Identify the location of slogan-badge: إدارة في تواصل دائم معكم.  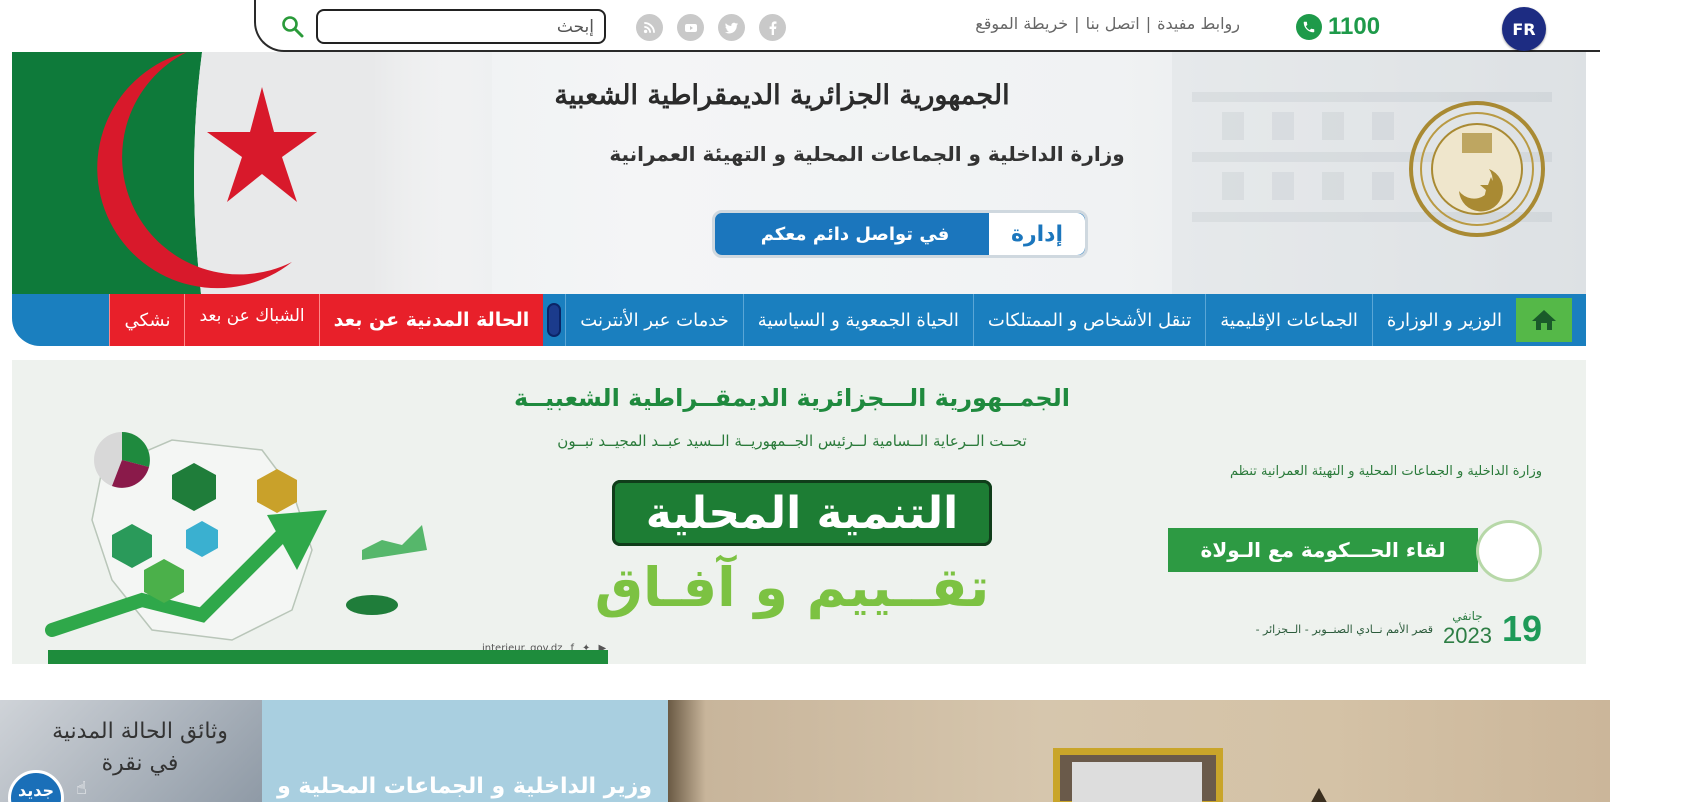
(900, 234).